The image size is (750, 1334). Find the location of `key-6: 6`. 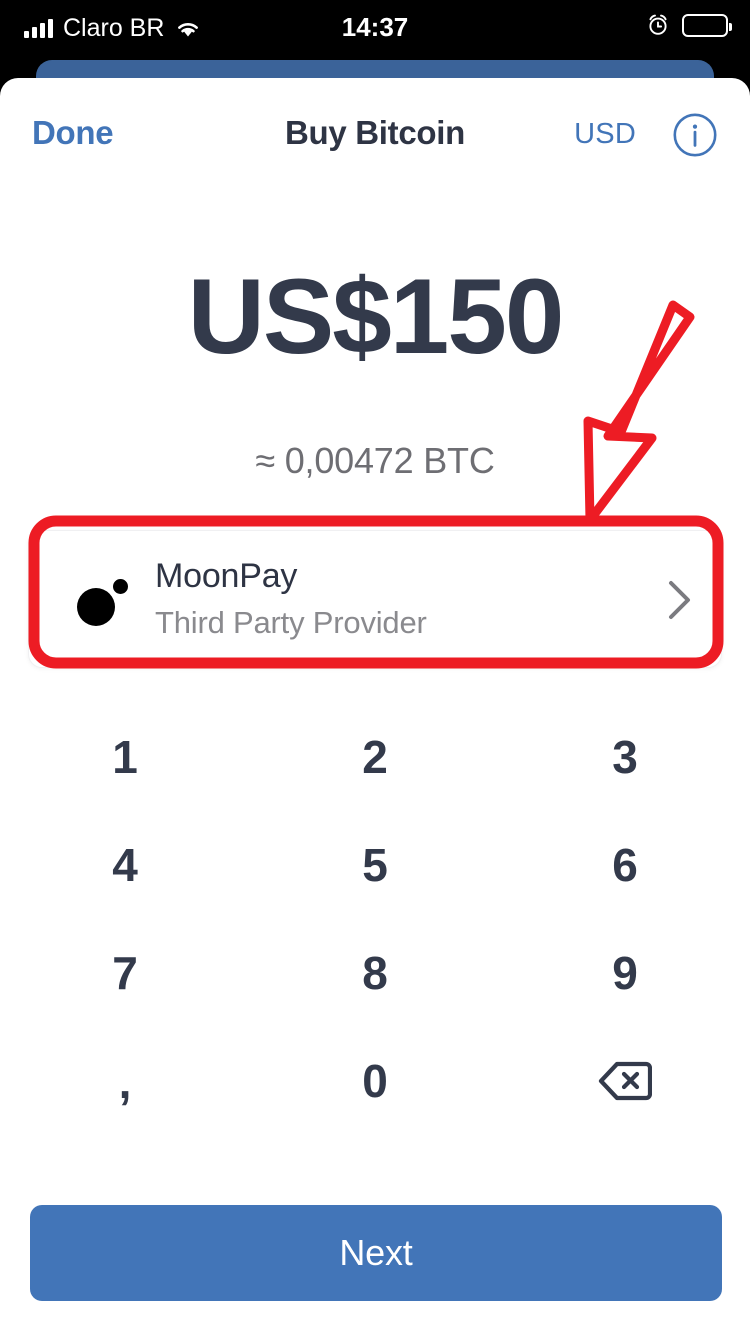

key-6: 6 is located at coordinates (625, 865).